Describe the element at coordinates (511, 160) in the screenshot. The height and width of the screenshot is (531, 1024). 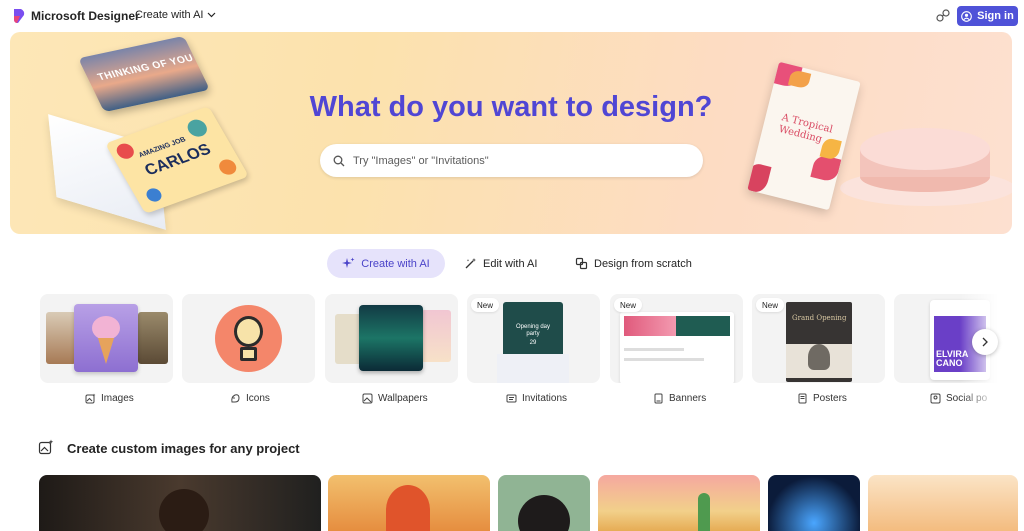
I see `search-bar: Try "Images" or "Invitations"` at that location.